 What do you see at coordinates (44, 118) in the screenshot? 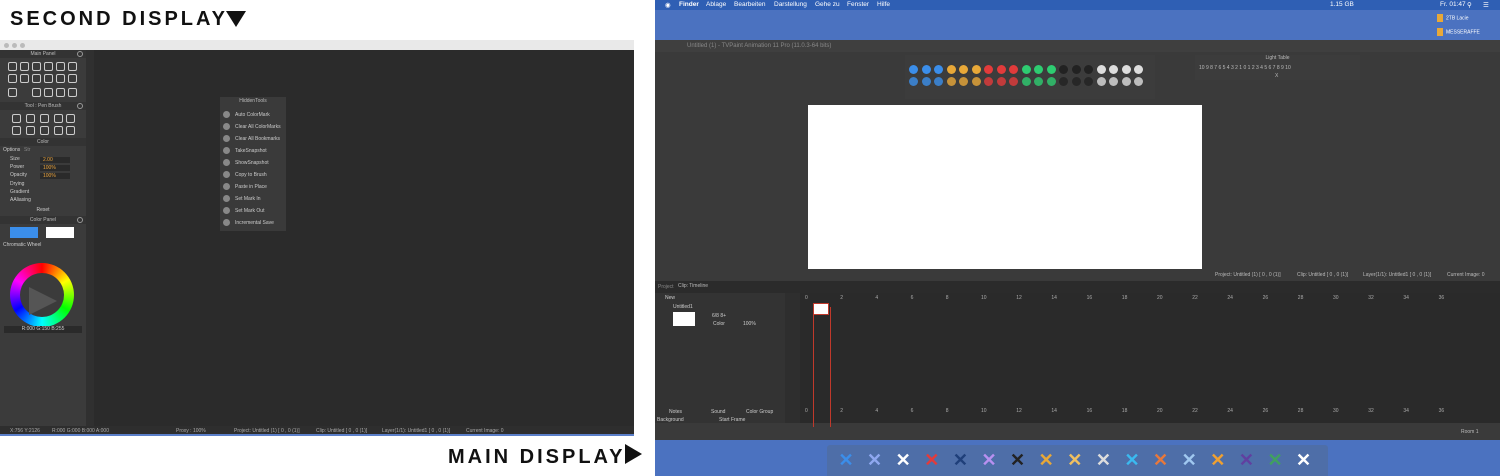
I see `airbrush-icon` at bounding box center [44, 118].